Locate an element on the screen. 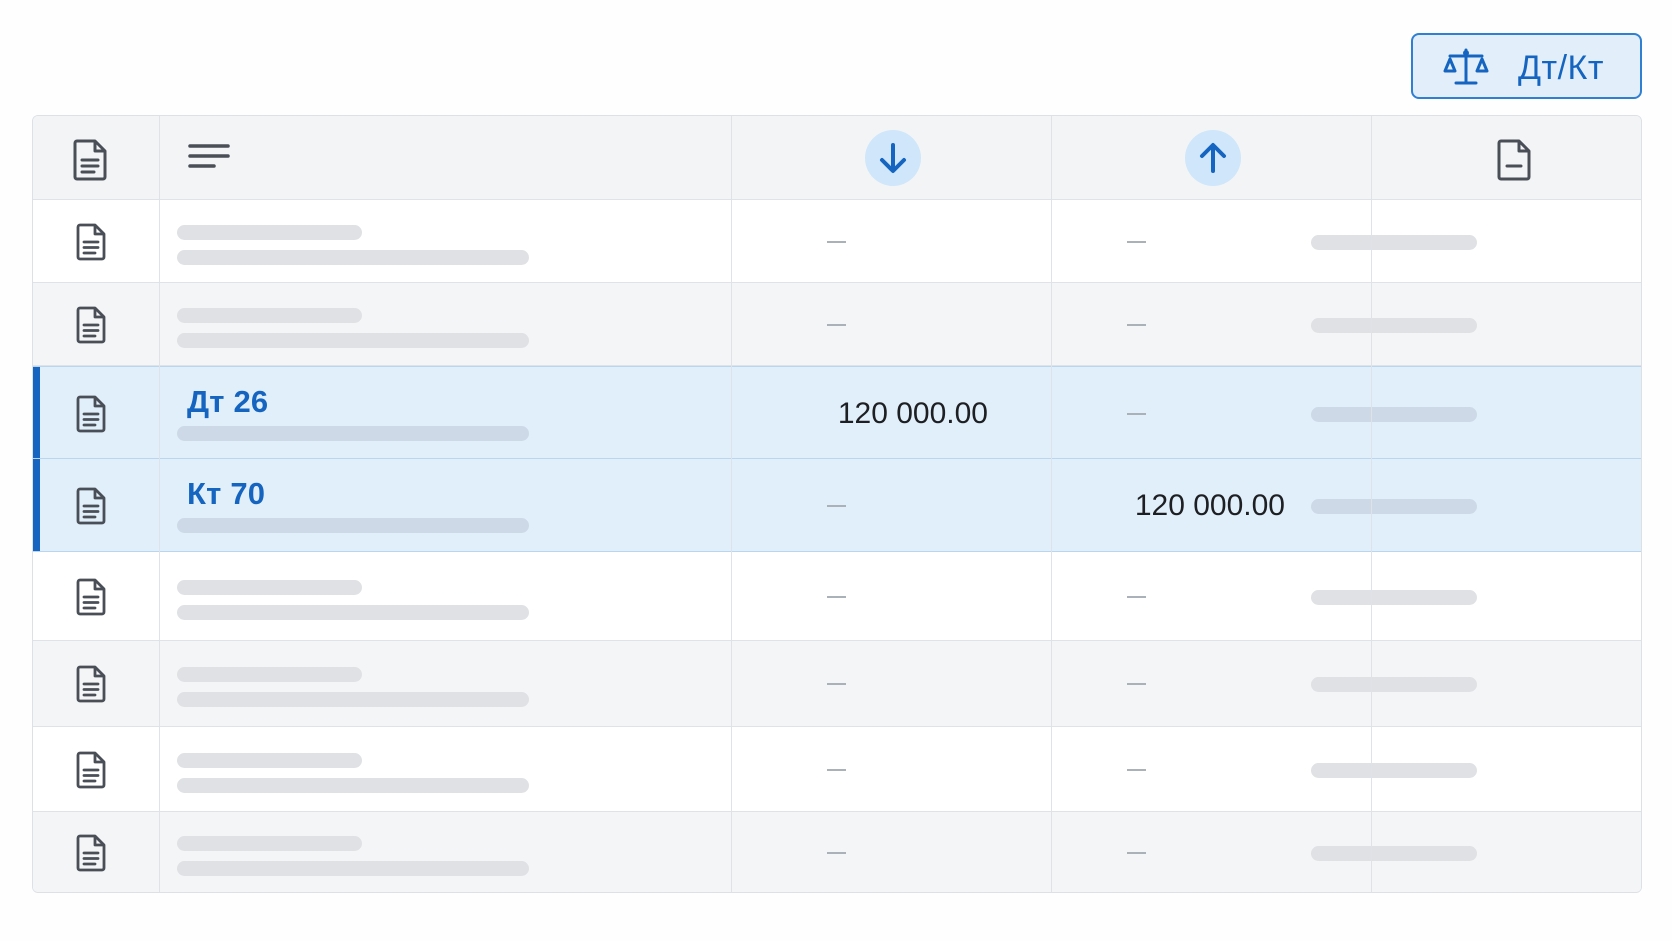  arrow-up-icon is located at coordinates (1213, 158).